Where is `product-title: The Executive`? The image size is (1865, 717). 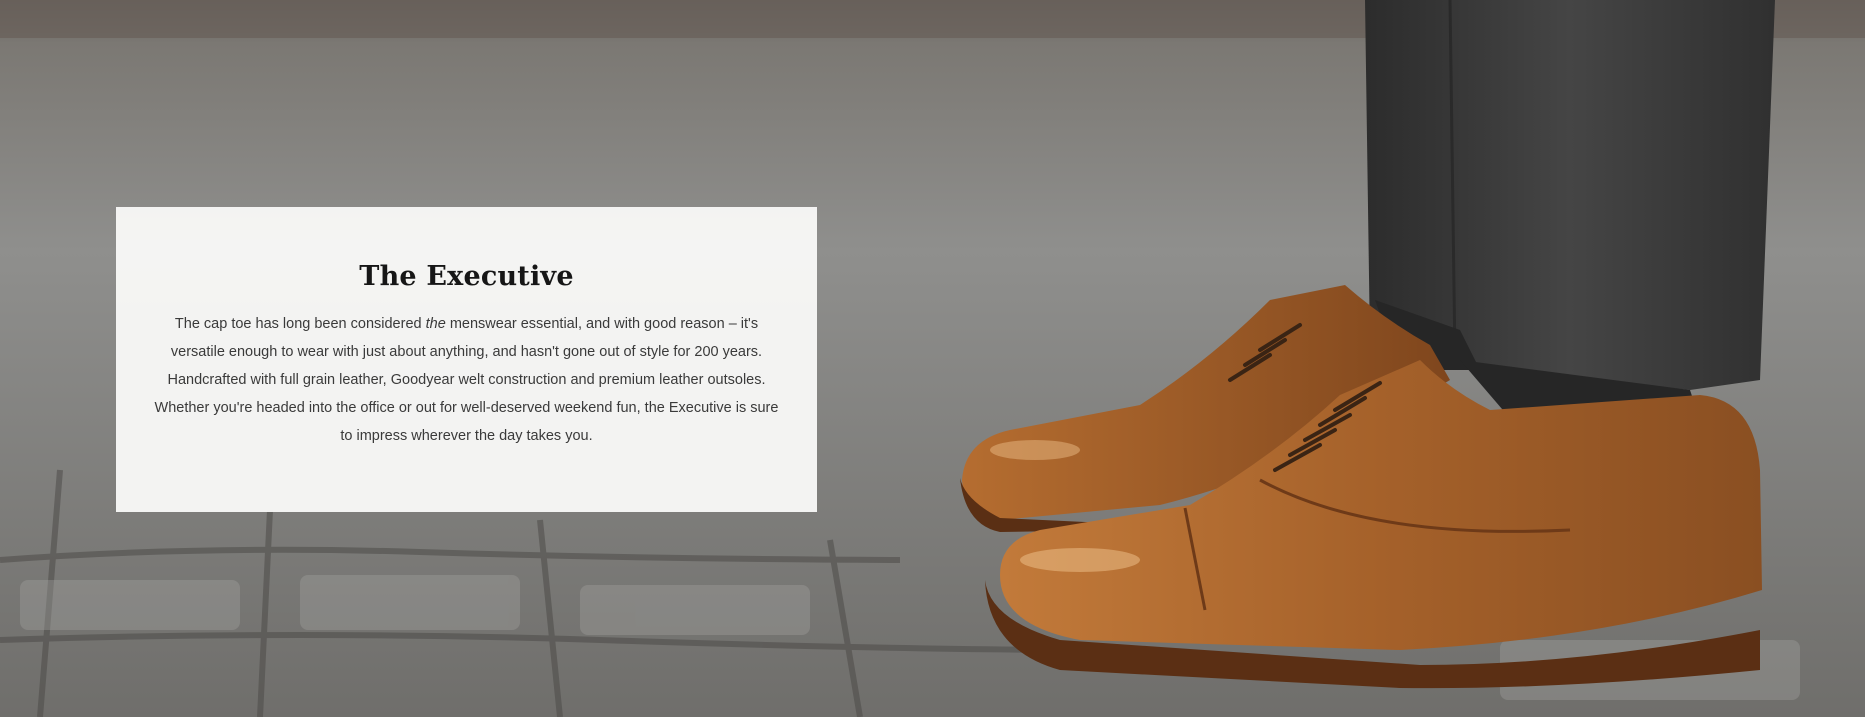 product-title: The Executive is located at coordinates (466, 276).